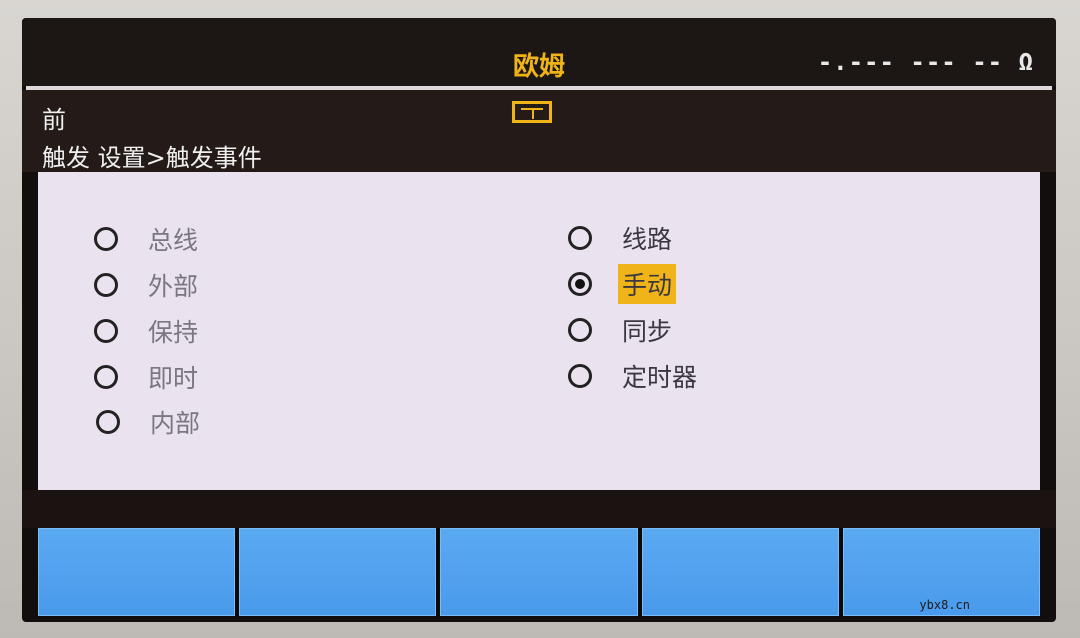 This screenshot has height=638, width=1080. I want to click on option-label: 同步, so click(647, 331).